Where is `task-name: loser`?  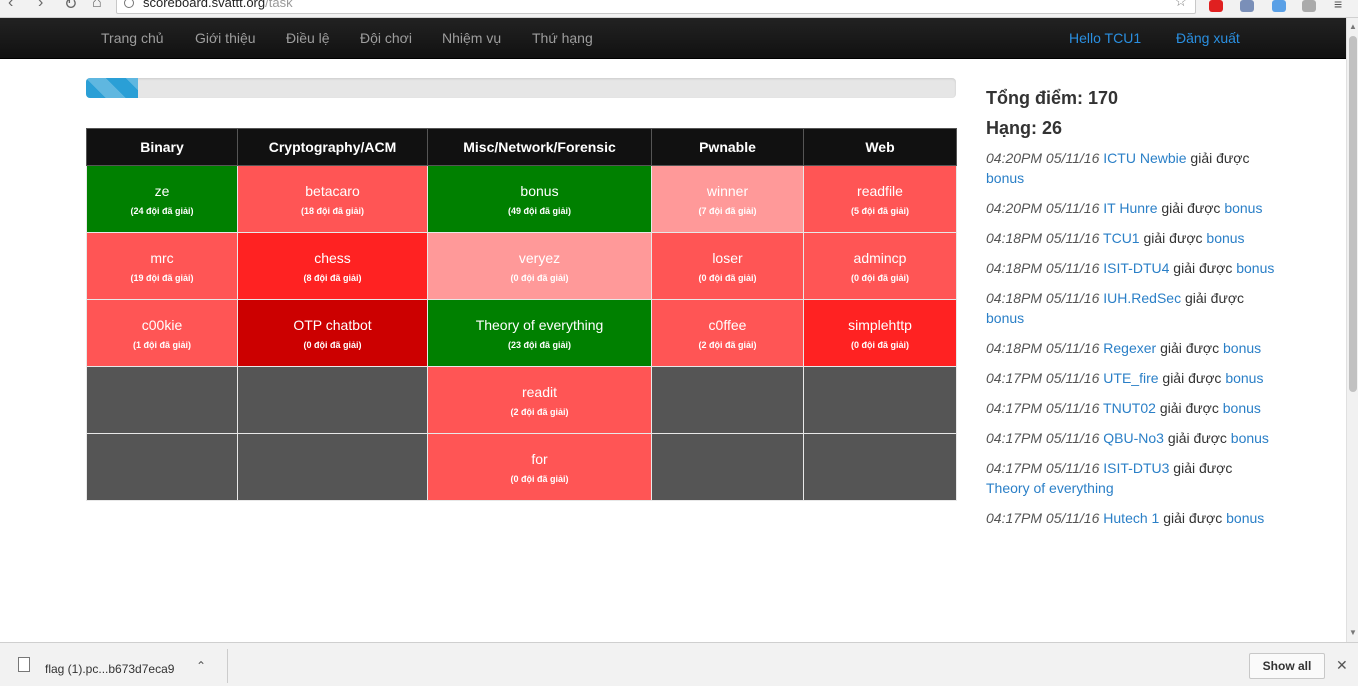
task-name: loser is located at coordinates (727, 258).